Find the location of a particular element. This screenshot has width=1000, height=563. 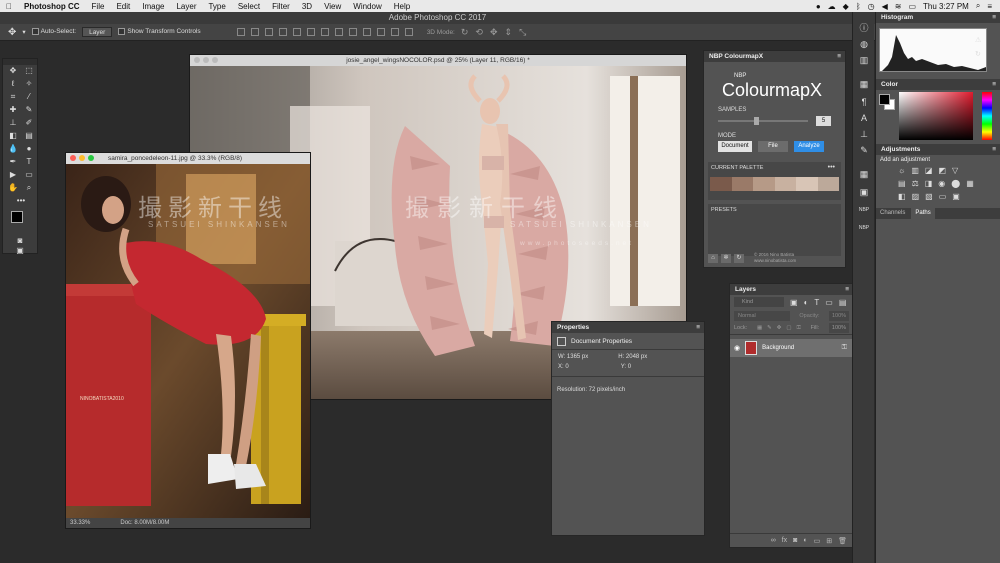

brightness-contrast-icon: ☼ is located at coordinates (901, 170).